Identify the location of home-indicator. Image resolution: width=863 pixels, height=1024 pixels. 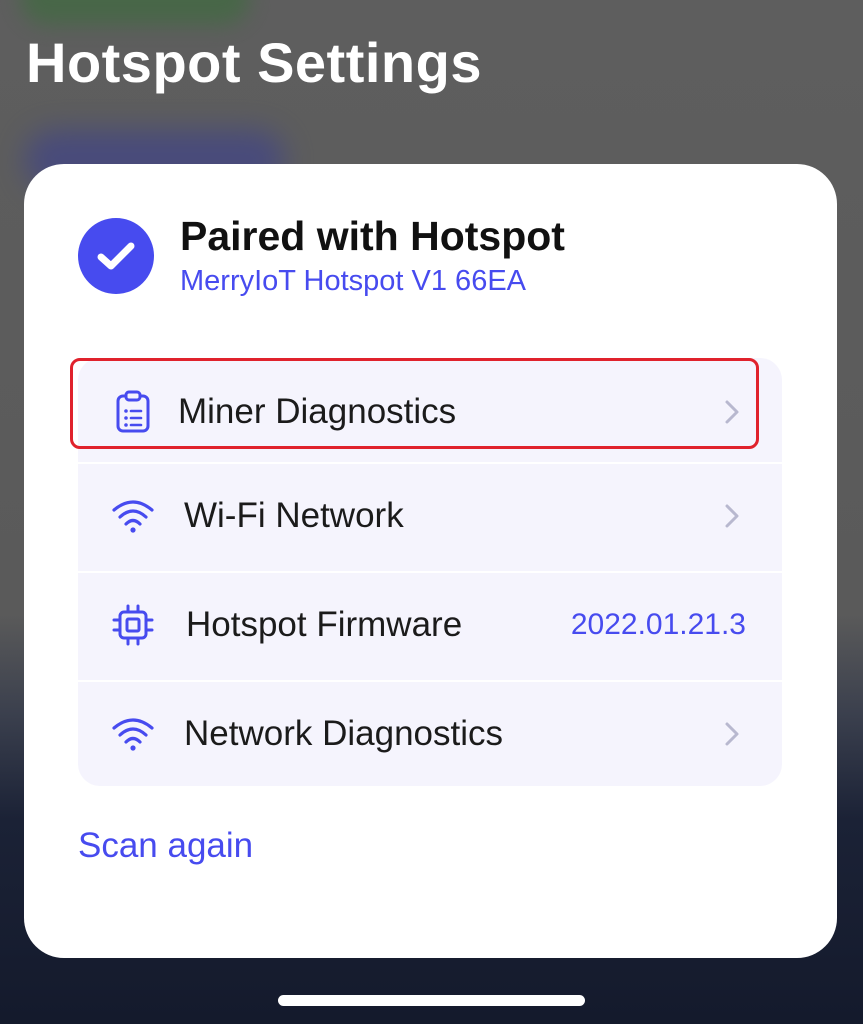
(431, 1000).